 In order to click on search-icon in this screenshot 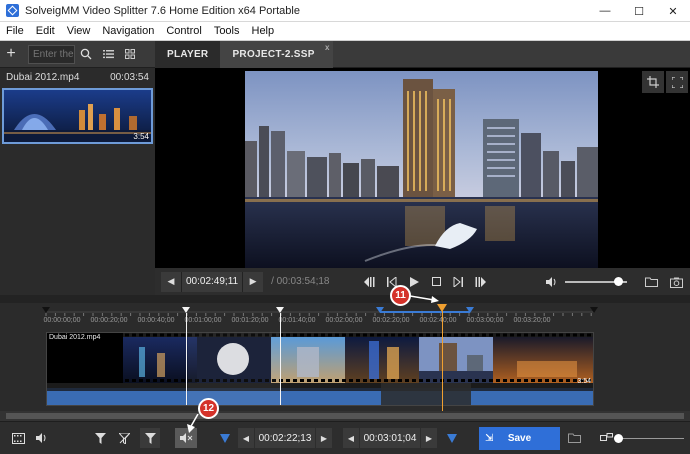, I will do `click(86, 54)`.